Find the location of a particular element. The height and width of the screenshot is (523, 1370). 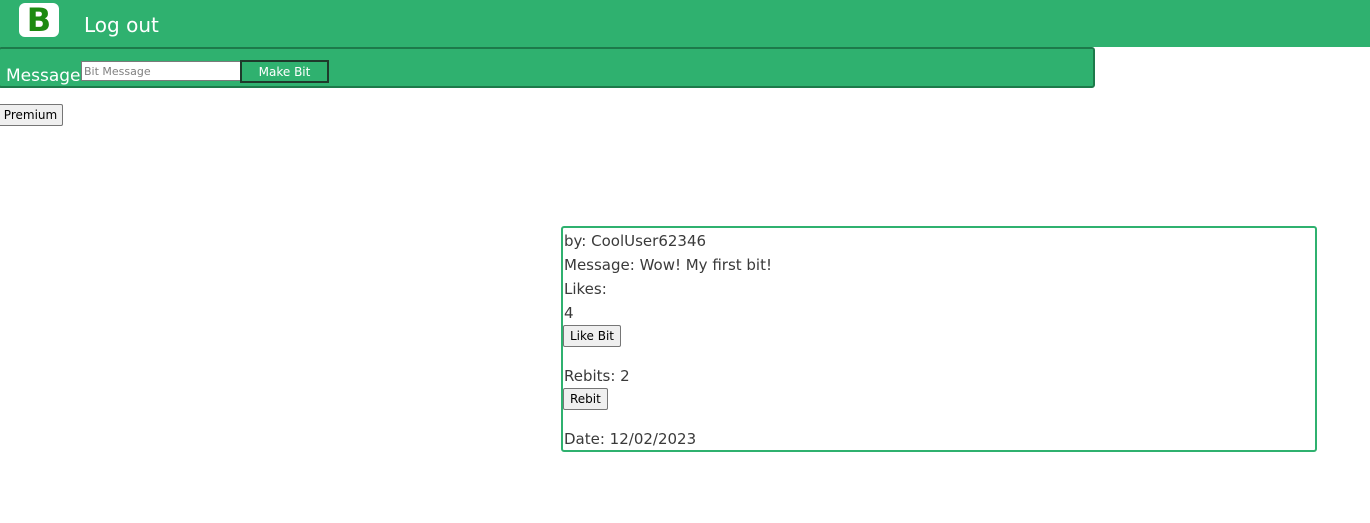

bit-message: Message: Wow! My first bit! is located at coordinates (668, 265).